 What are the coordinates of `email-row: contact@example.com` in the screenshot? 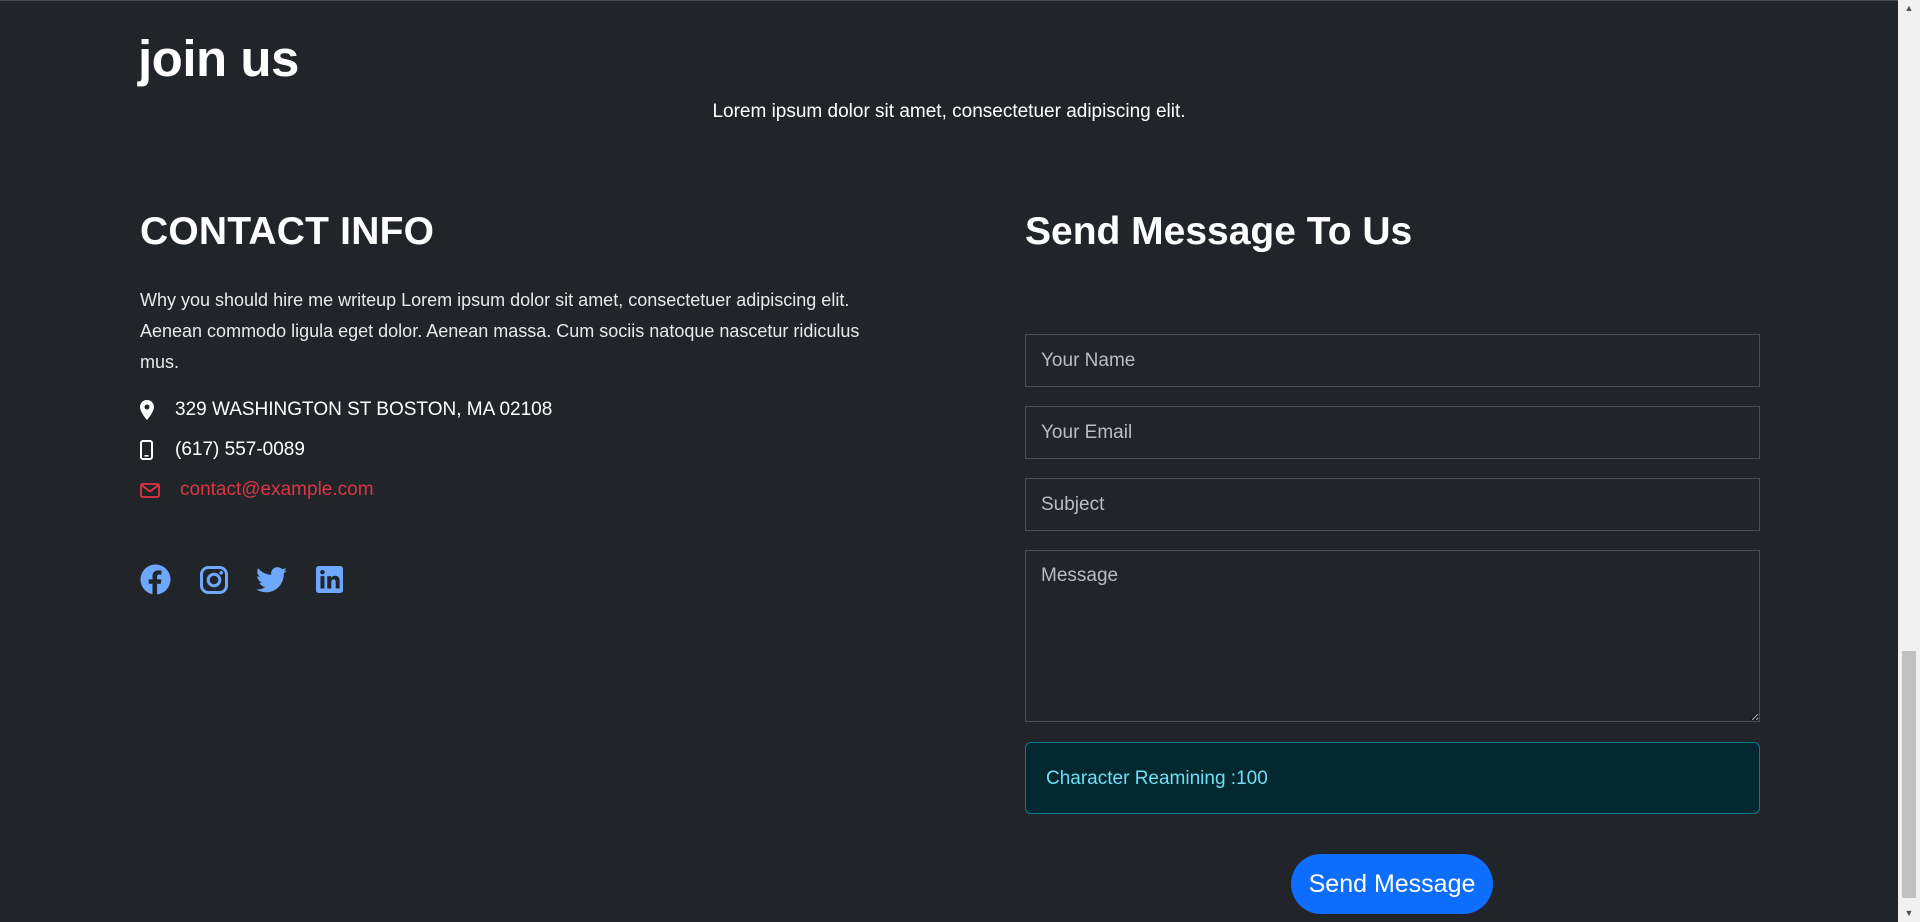 It's located at (257, 490).